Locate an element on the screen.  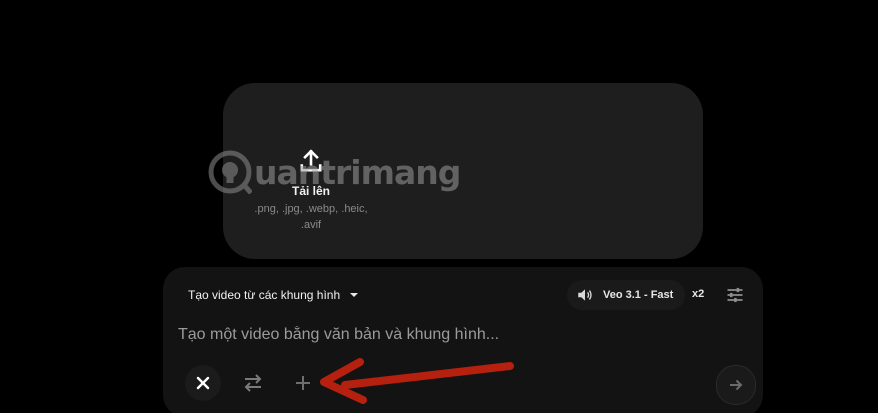
swap-frames-button is located at coordinates (253, 383).